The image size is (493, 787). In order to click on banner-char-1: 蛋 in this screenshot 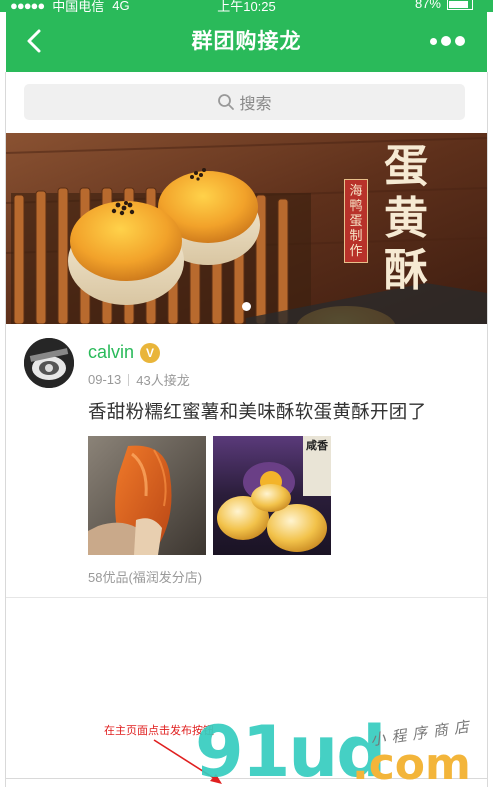, I will do `click(406, 166)`.